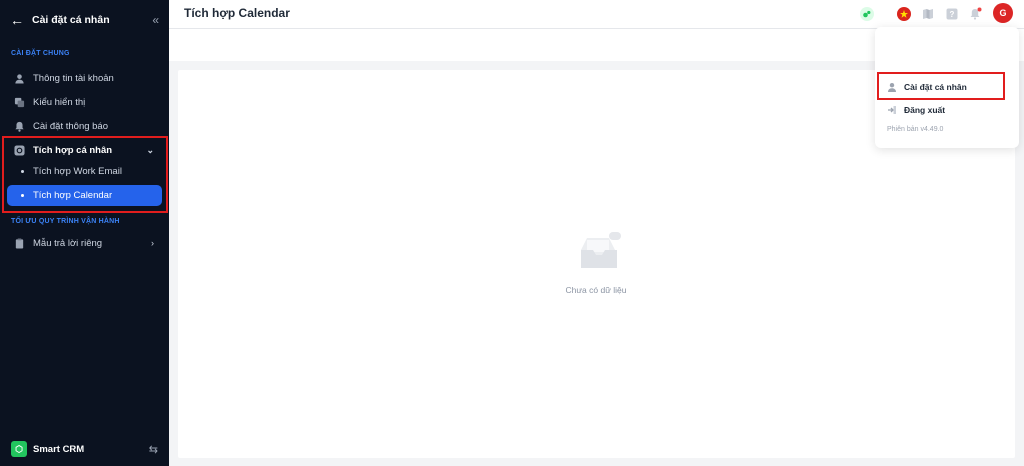 This screenshot has width=1024, height=466. I want to click on chevron-right-icon: ›, so click(152, 243).